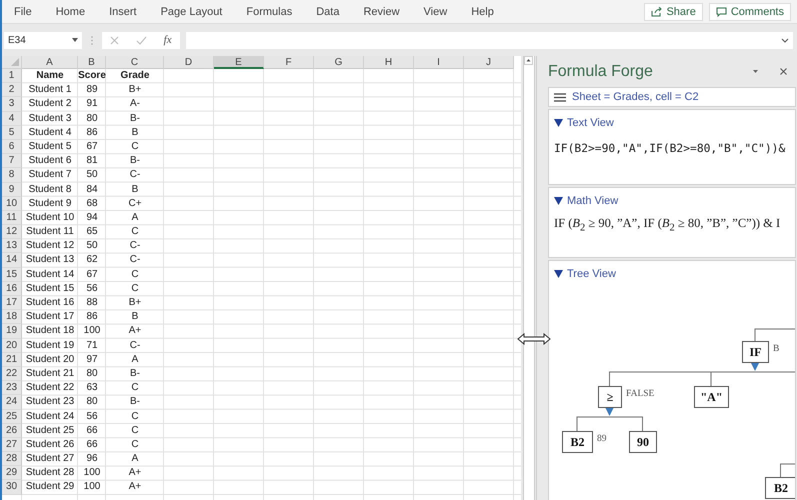  Describe the element at coordinates (12, 175) in the screenshot. I see `row-header: 8` at that location.